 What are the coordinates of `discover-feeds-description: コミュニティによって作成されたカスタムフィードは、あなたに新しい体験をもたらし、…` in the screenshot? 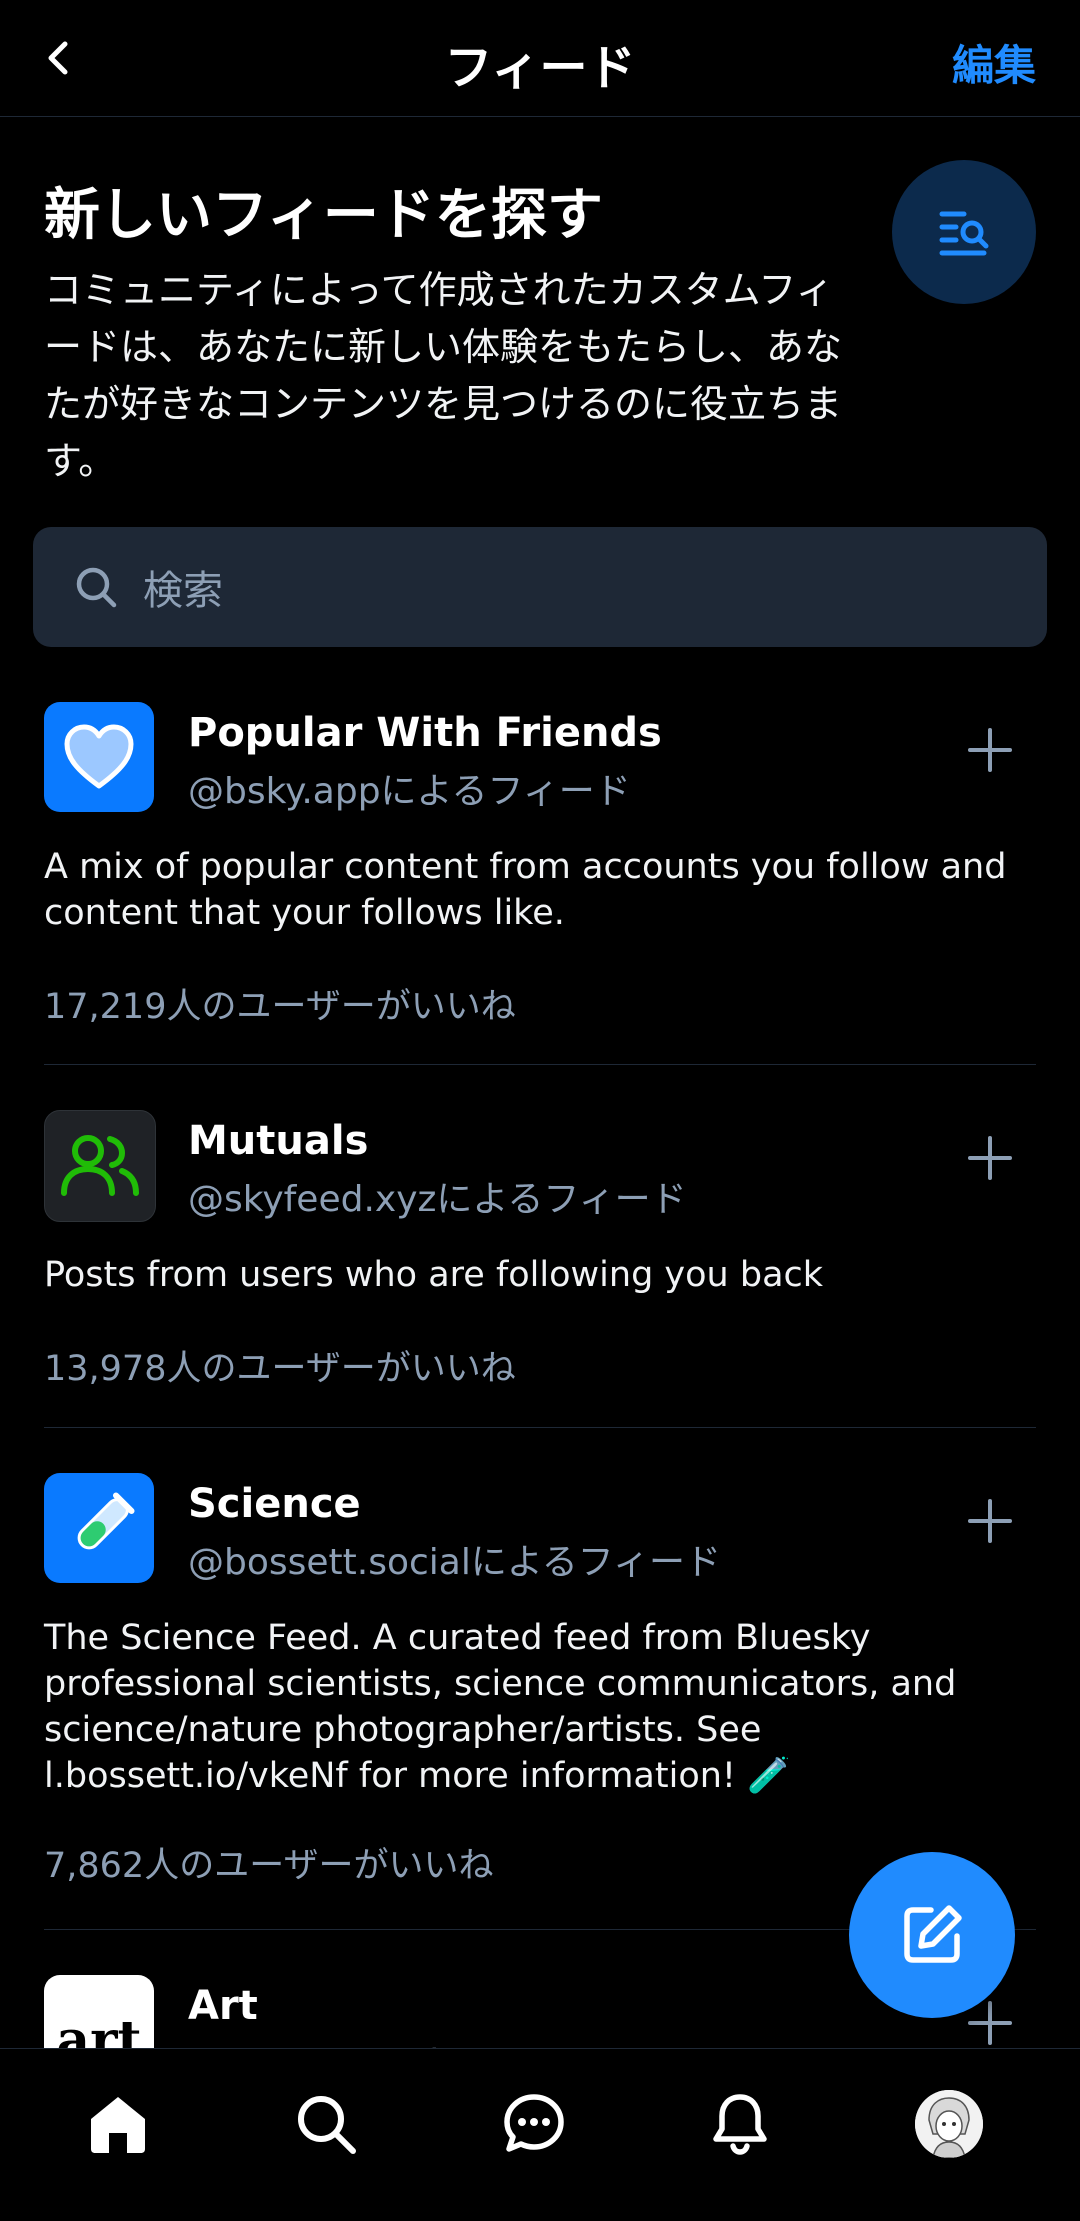 It's located at (443, 375).